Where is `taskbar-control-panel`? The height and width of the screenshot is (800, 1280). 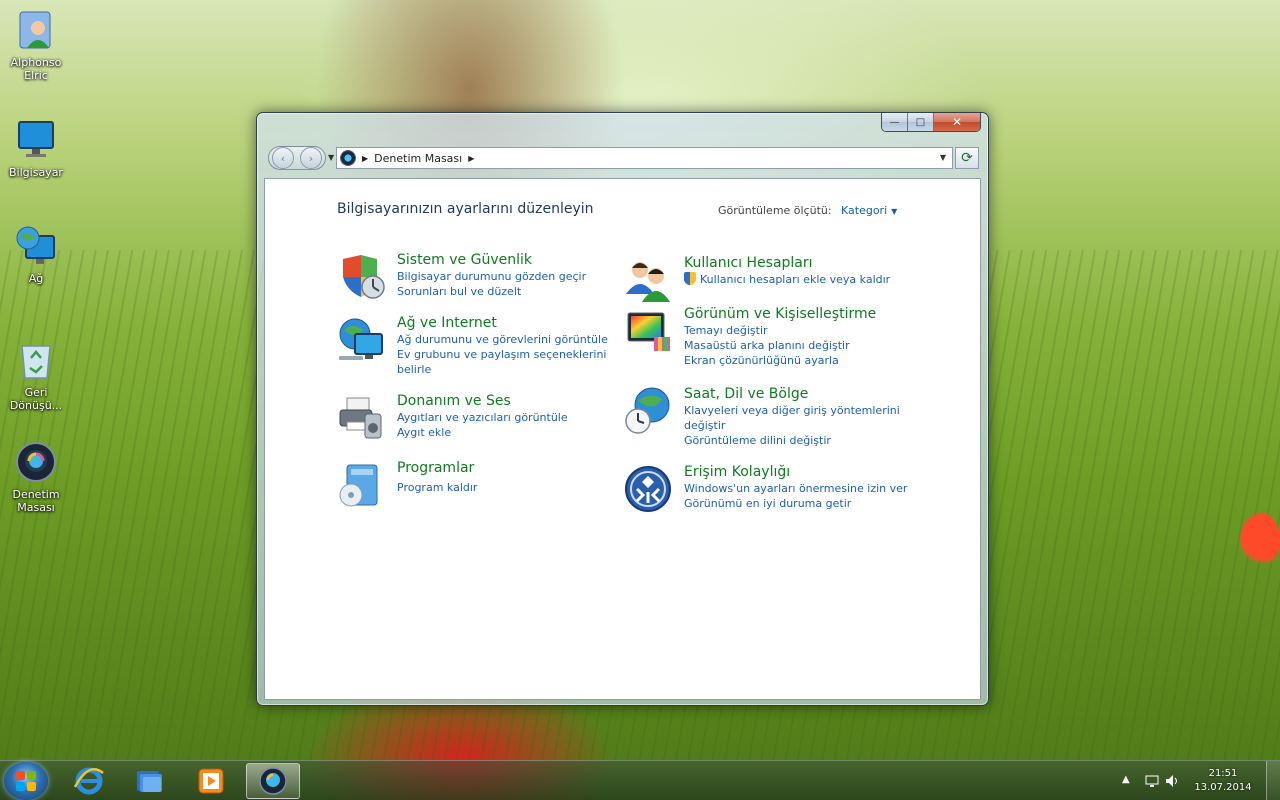
taskbar-control-panel is located at coordinates (273, 781).